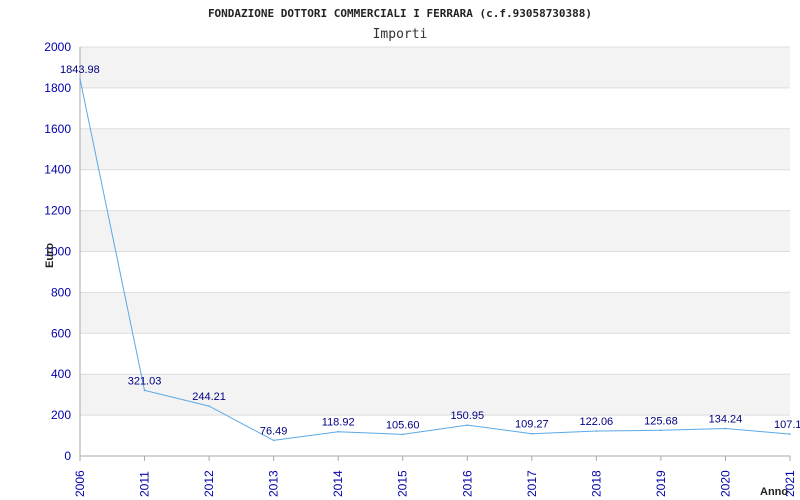 The width and height of the screenshot is (800, 500). I want to click on data-label: 321.03, so click(145, 381).